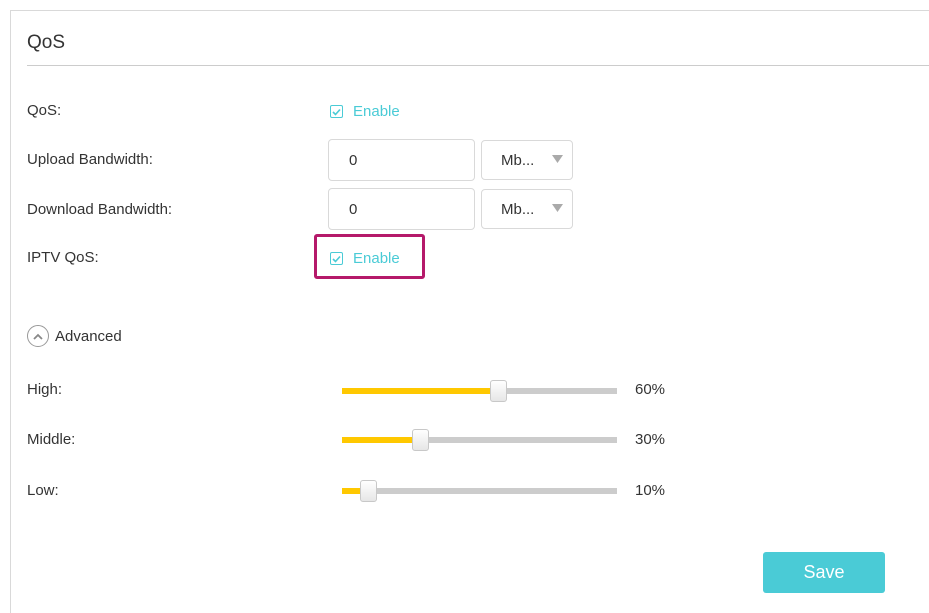 This screenshot has width=929, height=613. Describe the element at coordinates (51, 439) in the screenshot. I see `middle-priority-label: Middle:` at that location.